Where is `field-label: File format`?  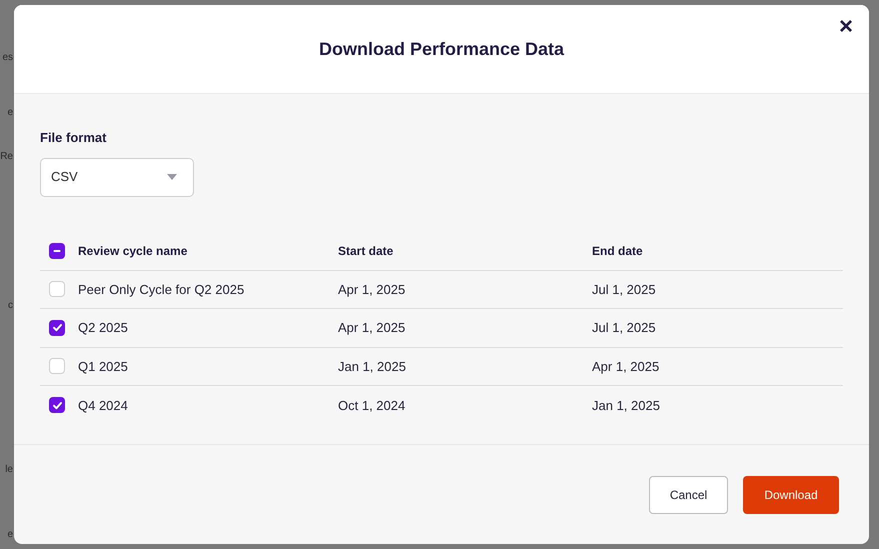
field-label: File format is located at coordinates (74, 138).